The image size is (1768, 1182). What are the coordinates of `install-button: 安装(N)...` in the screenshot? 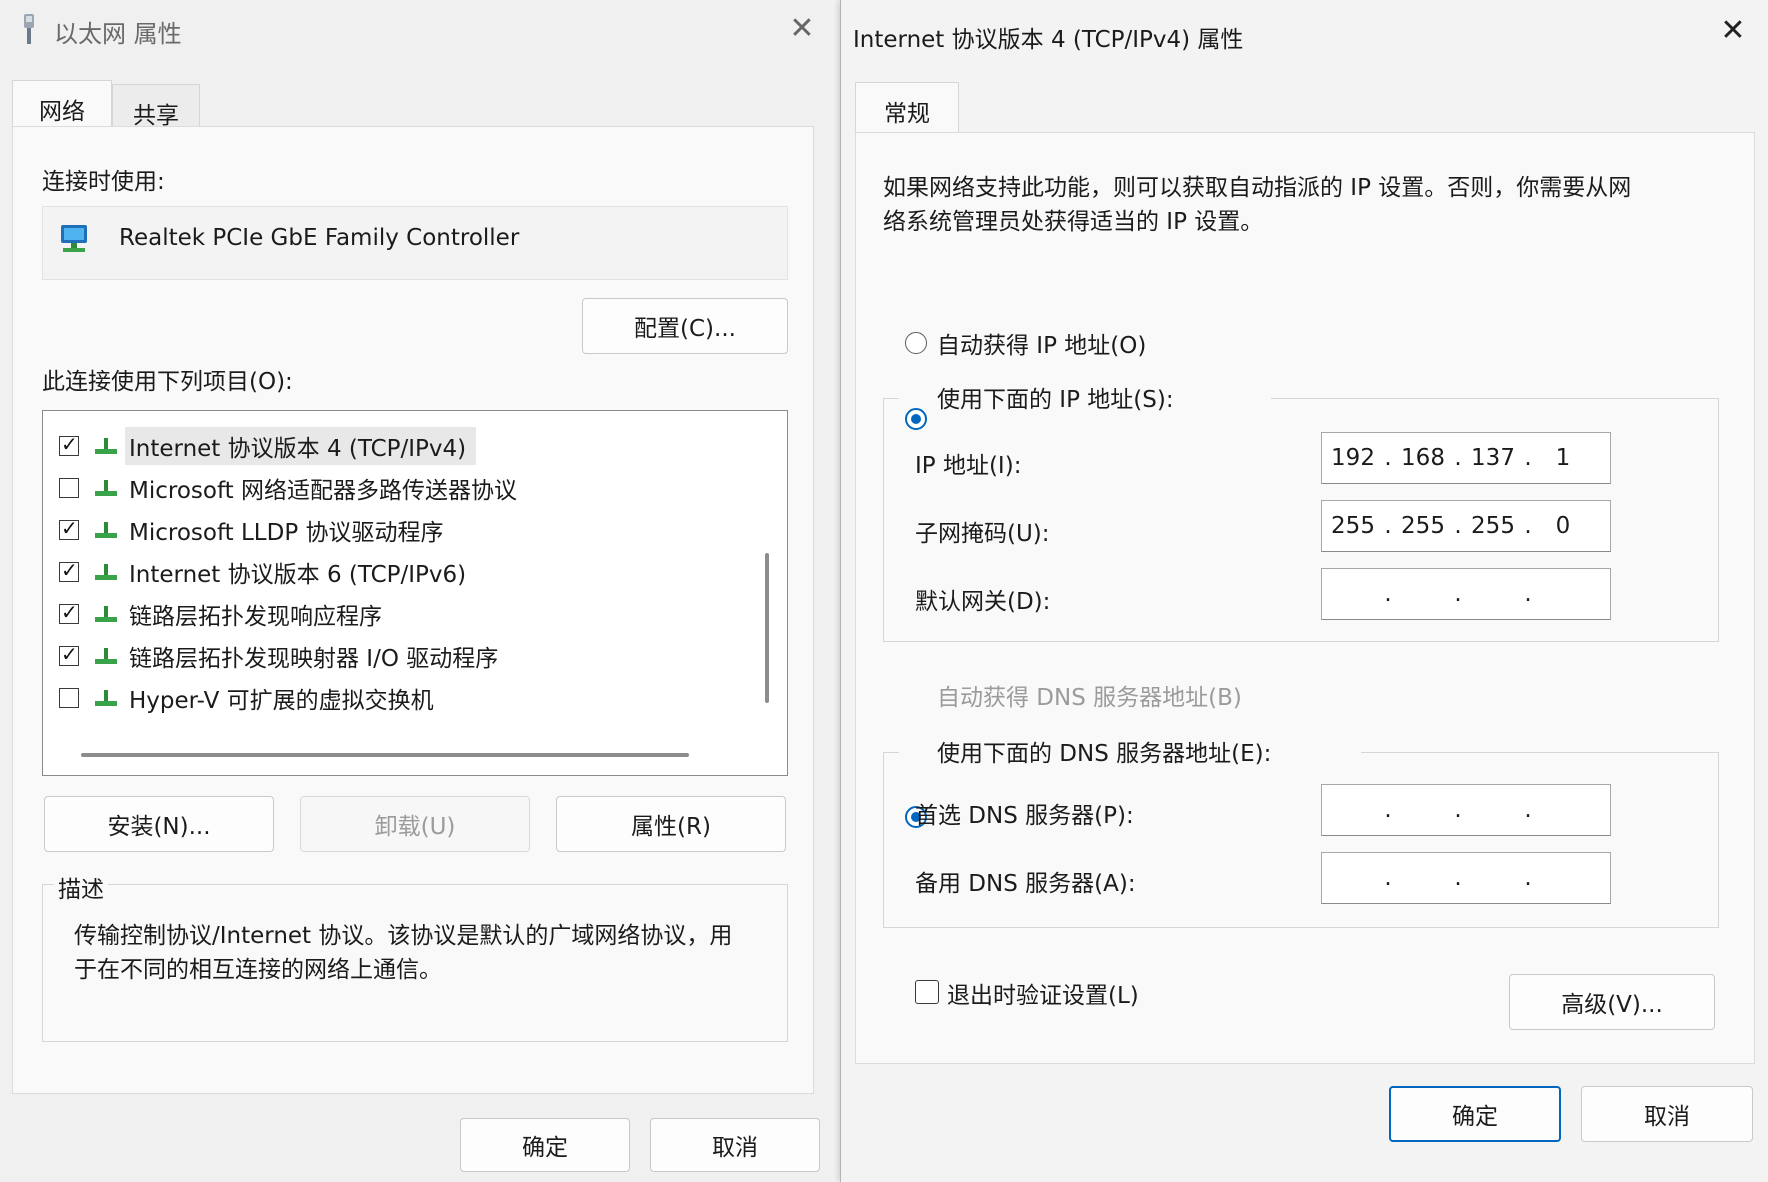 It's located at (159, 824).